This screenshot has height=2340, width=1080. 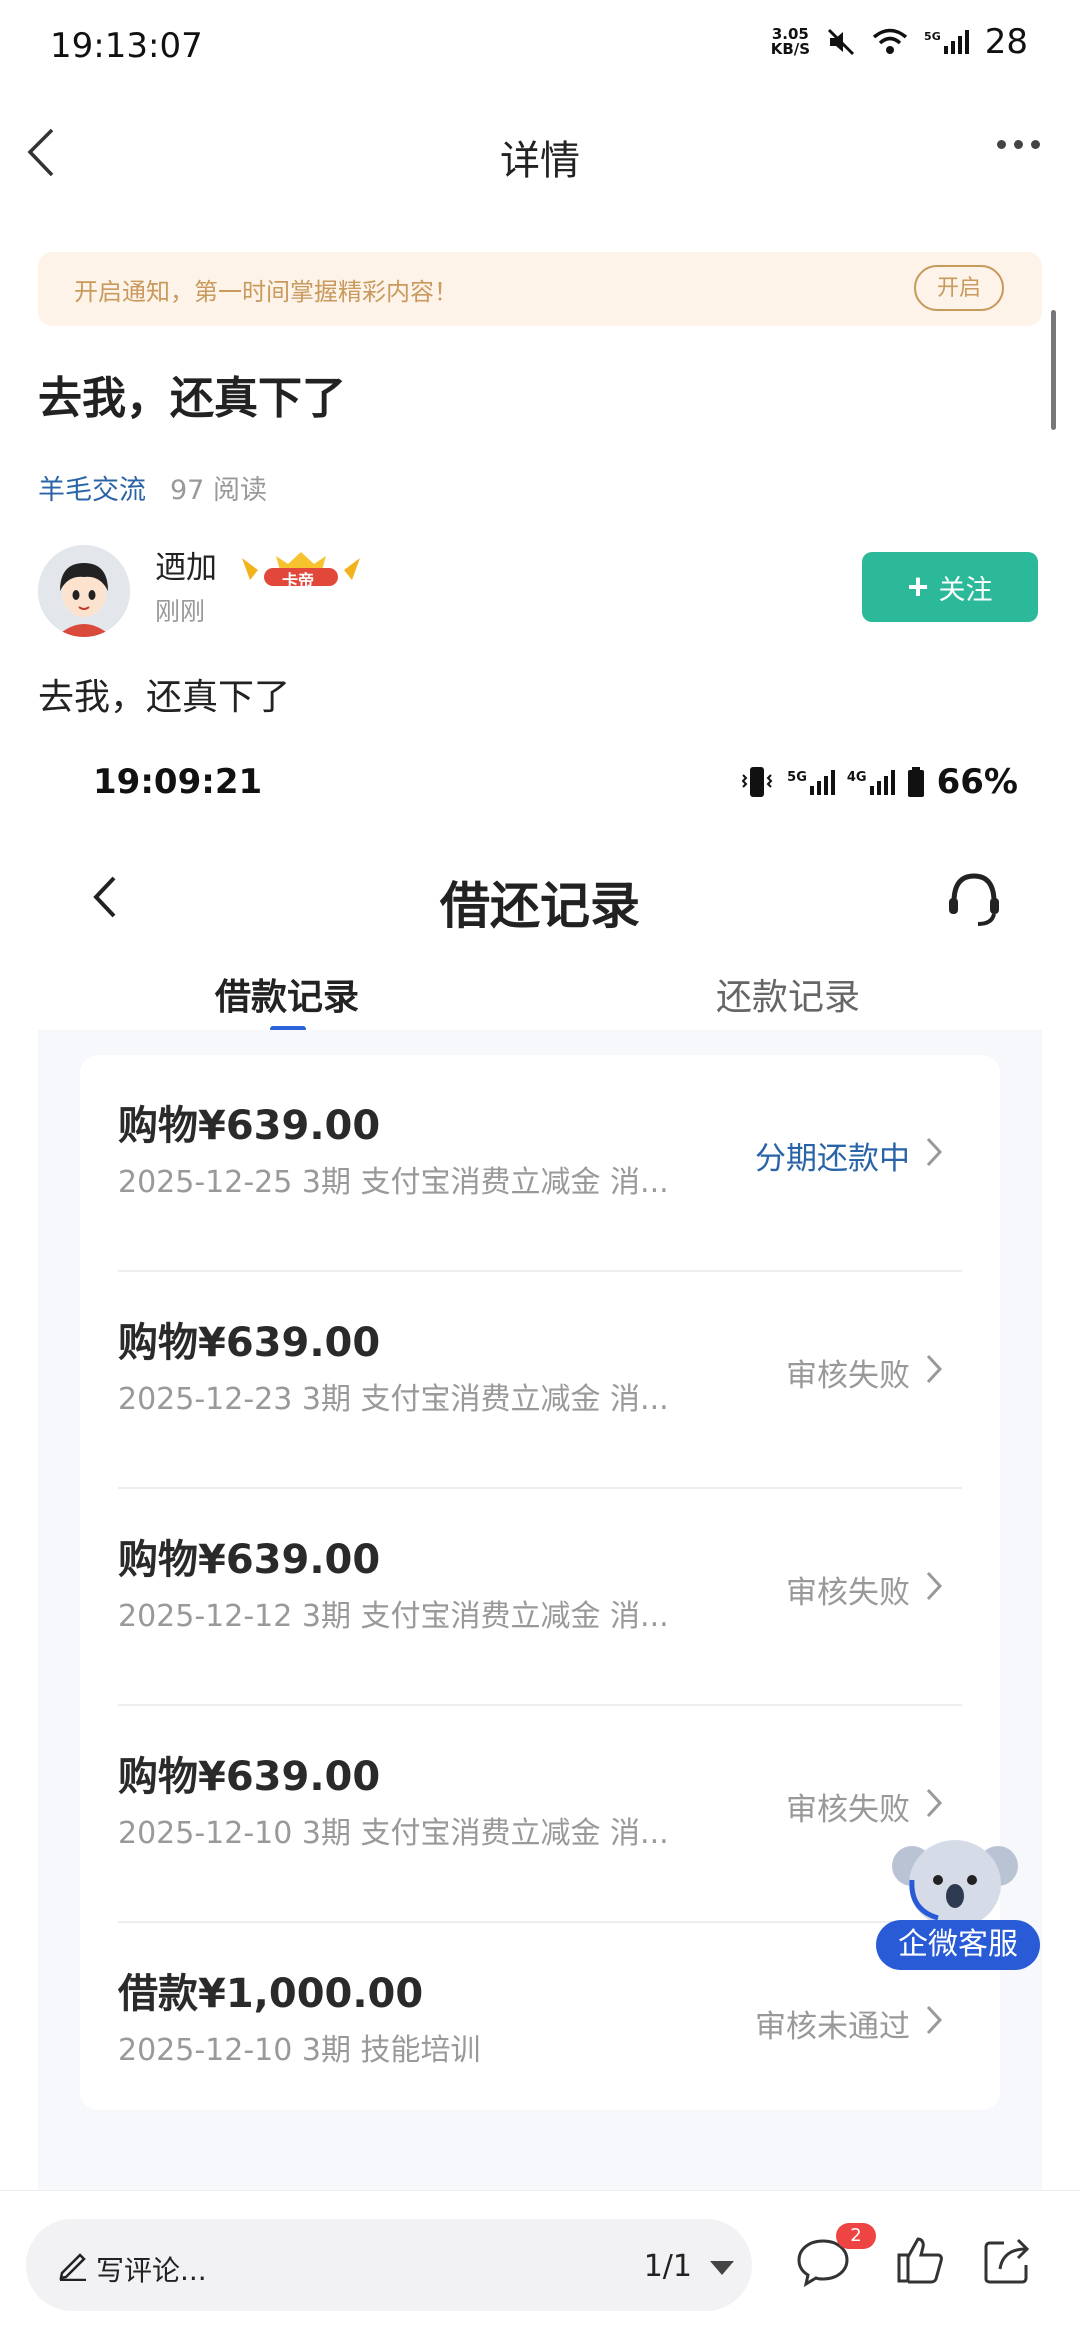 What do you see at coordinates (918, 586) in the screenshot?
I see `plus-icon: +` at bounding box center [918, 586].